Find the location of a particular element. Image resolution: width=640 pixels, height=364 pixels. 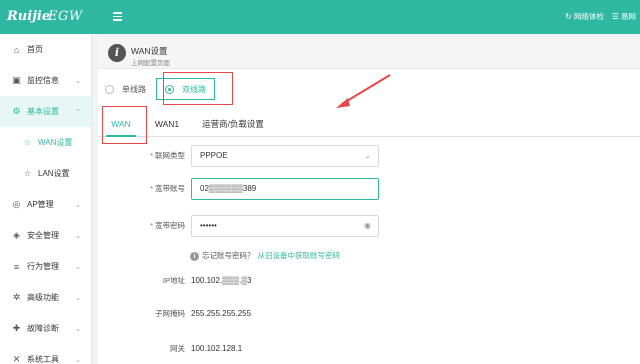

annotation-arrow is located at coordinates (363, 91).